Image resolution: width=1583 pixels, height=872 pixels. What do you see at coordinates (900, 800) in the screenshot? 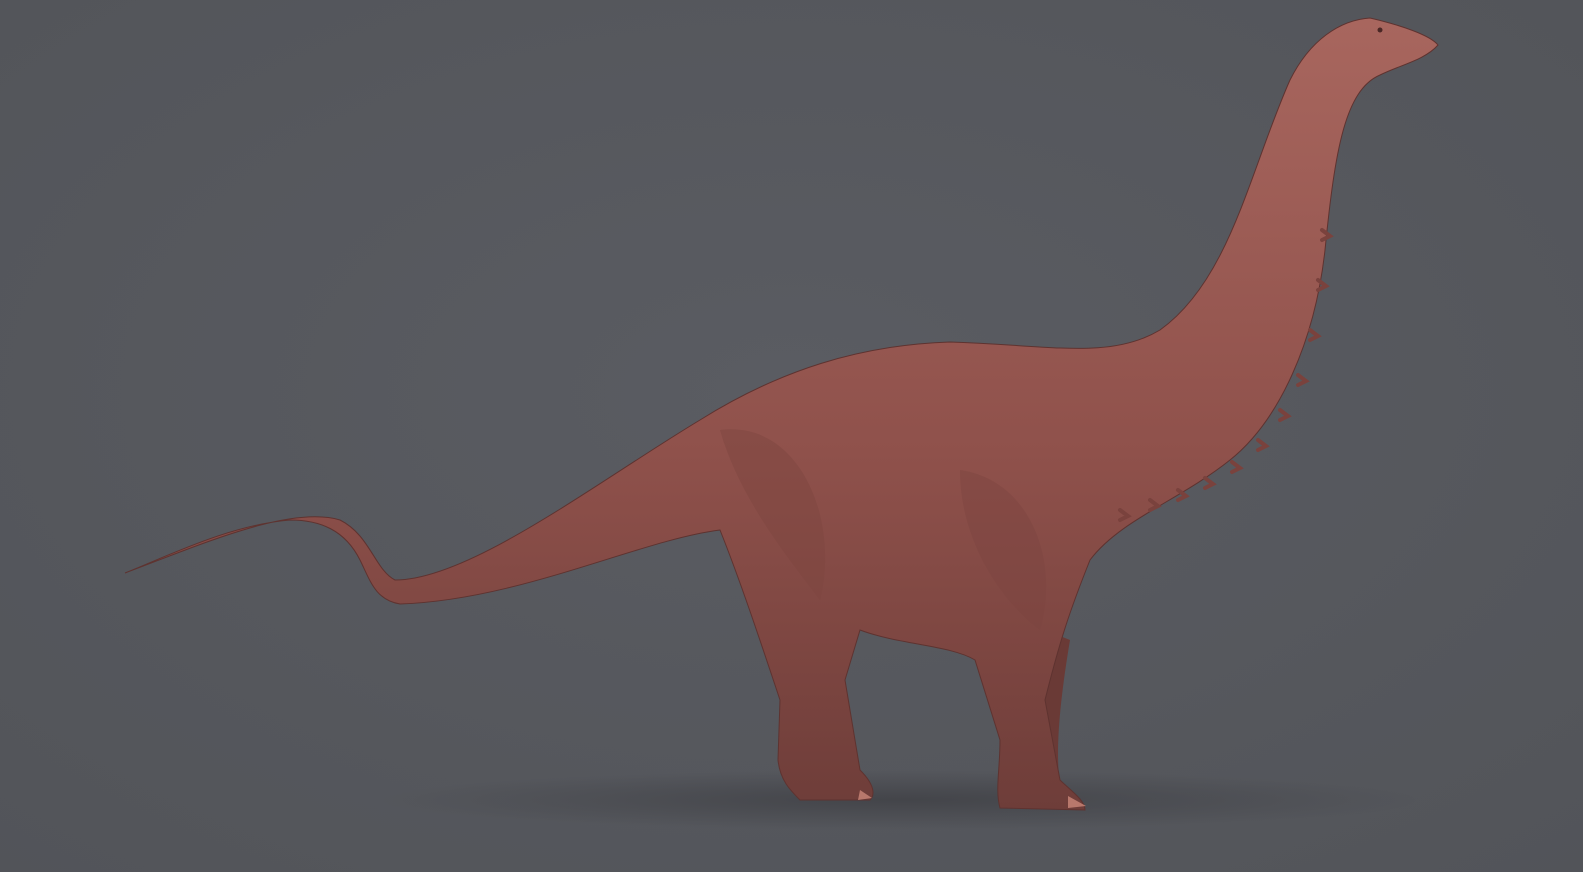
I see `ground-shadow` at bounding box center [900, 800].